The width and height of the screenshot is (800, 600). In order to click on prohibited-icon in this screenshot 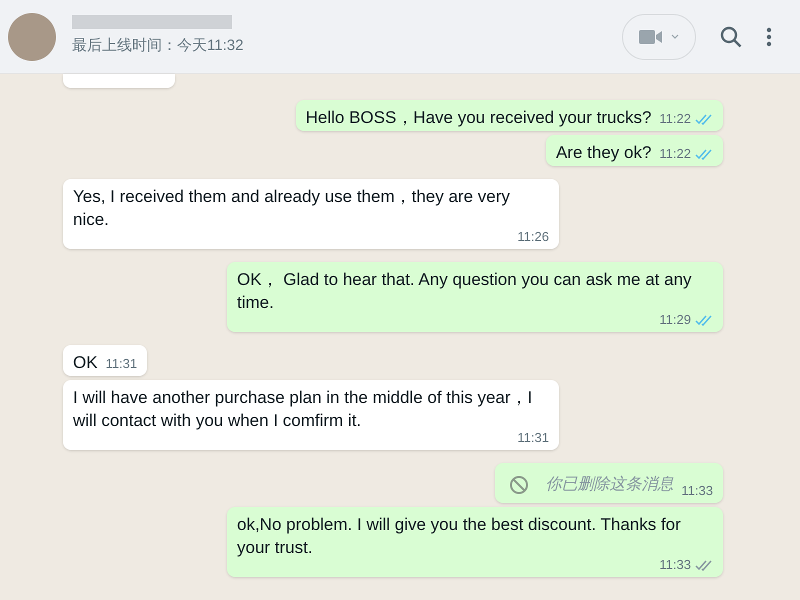, I will do `click(519, 485)`.